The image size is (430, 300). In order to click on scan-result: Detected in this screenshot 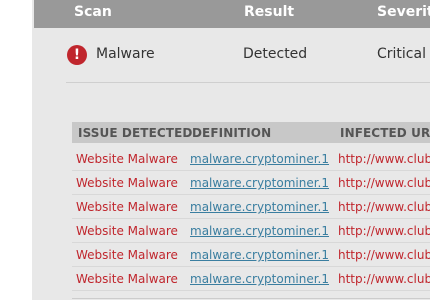, I will do `click(275, 54)`.